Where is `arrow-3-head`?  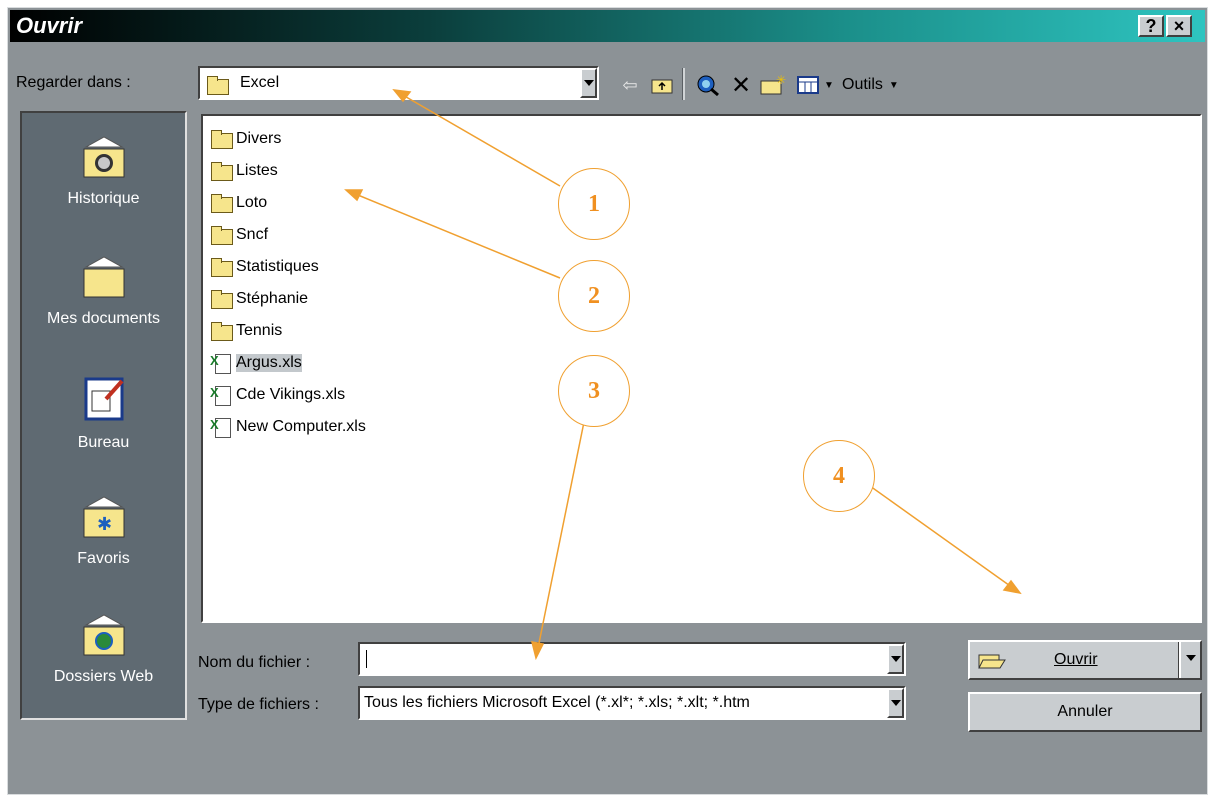
arrow-3-head is located at coordinates (537, 651).